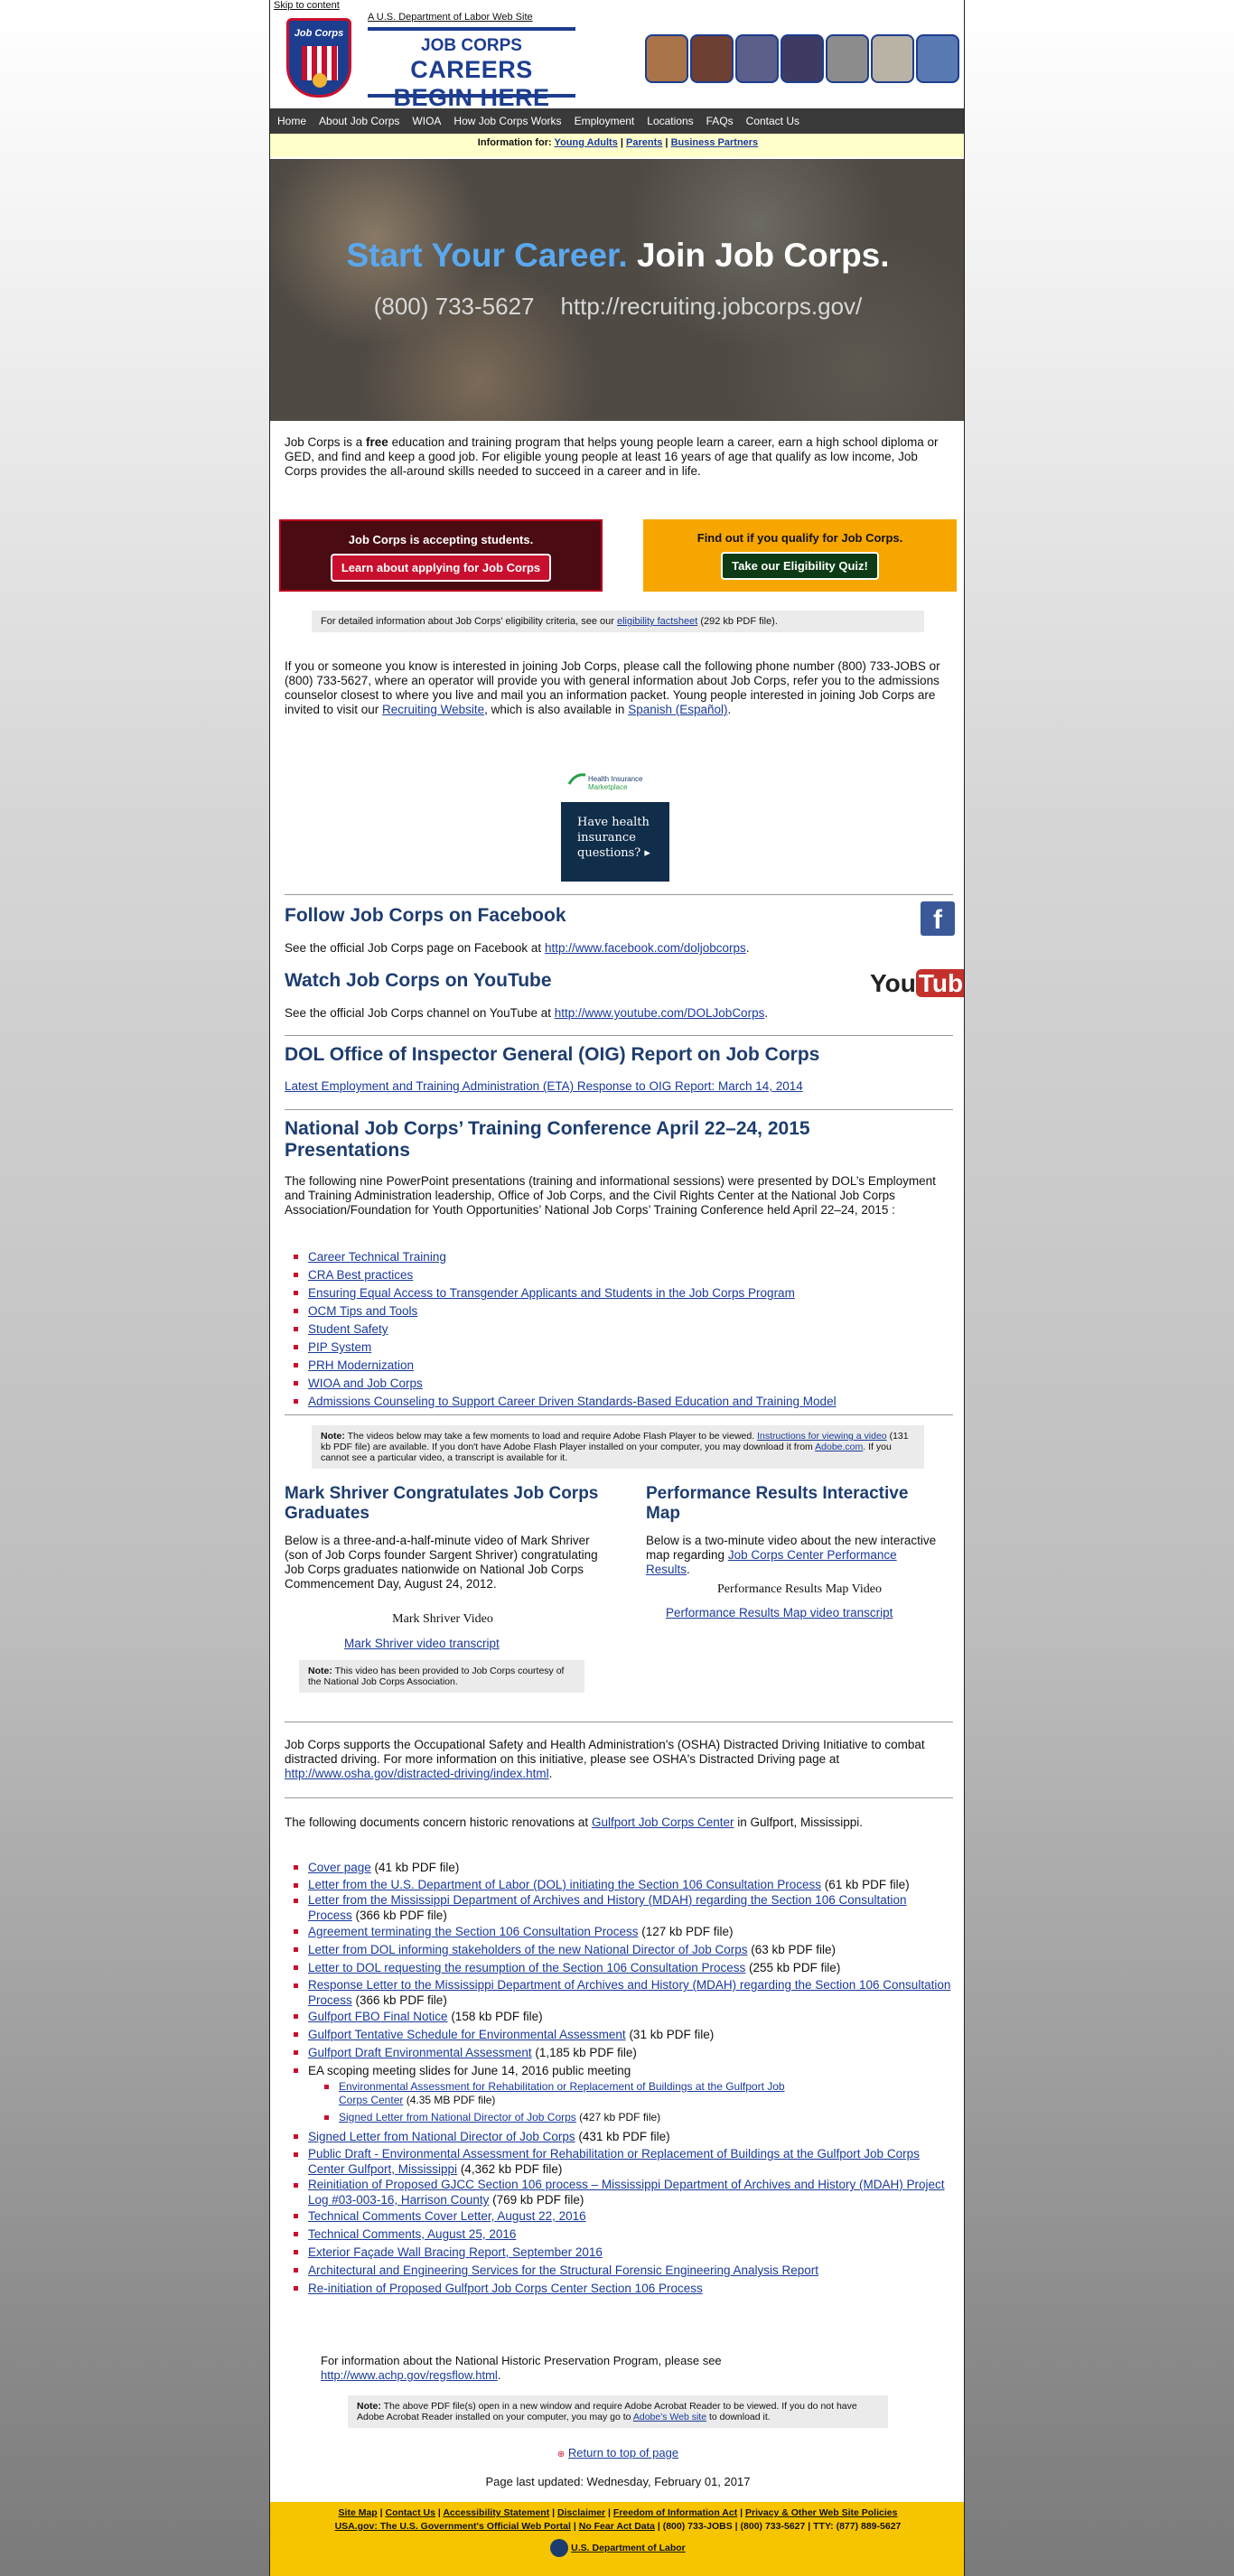  I want to click on dol-site-link: A U.S. Department of Labor Web Site, so click(451, 17).